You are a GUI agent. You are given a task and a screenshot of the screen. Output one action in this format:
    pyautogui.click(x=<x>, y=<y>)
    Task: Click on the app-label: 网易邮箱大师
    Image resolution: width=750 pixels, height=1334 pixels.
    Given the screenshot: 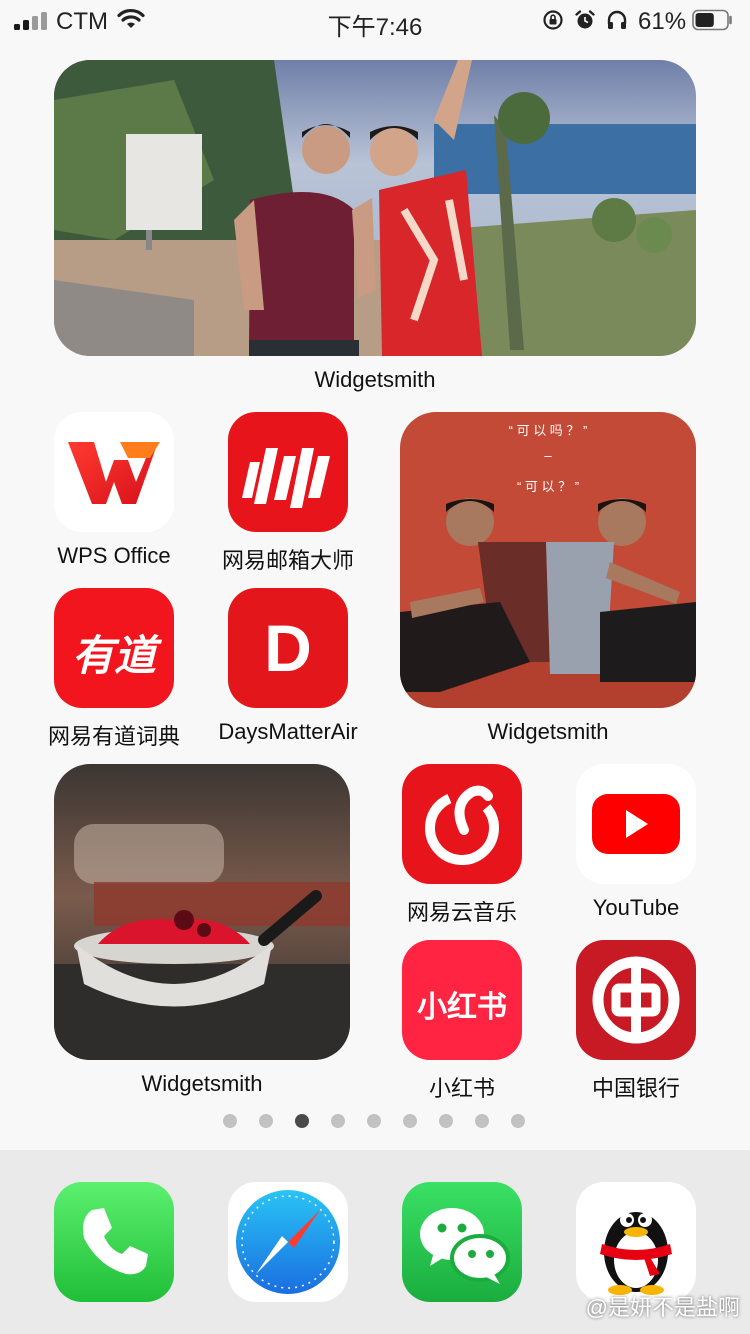 What is the action you would take?
    pyautogui.click(x=287, y=560)
    